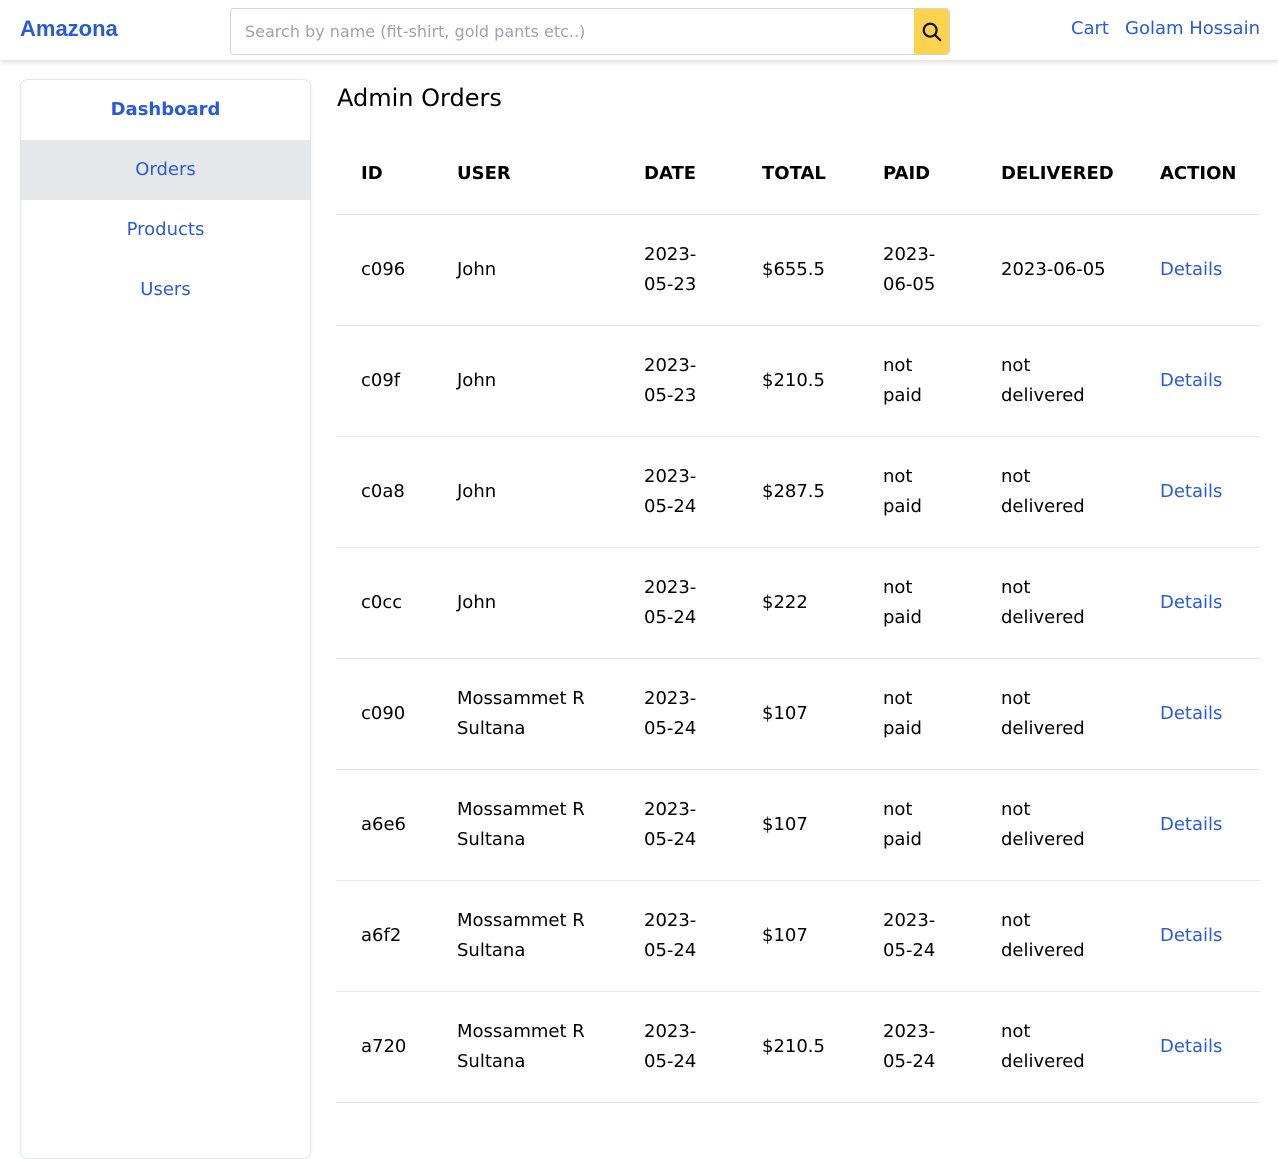 The image size is (1278, 1159). What do you see at coordinates (165, 230) in the screenshot?
I see `sidebar-item-products: Products` at bounding box center [165, 230].